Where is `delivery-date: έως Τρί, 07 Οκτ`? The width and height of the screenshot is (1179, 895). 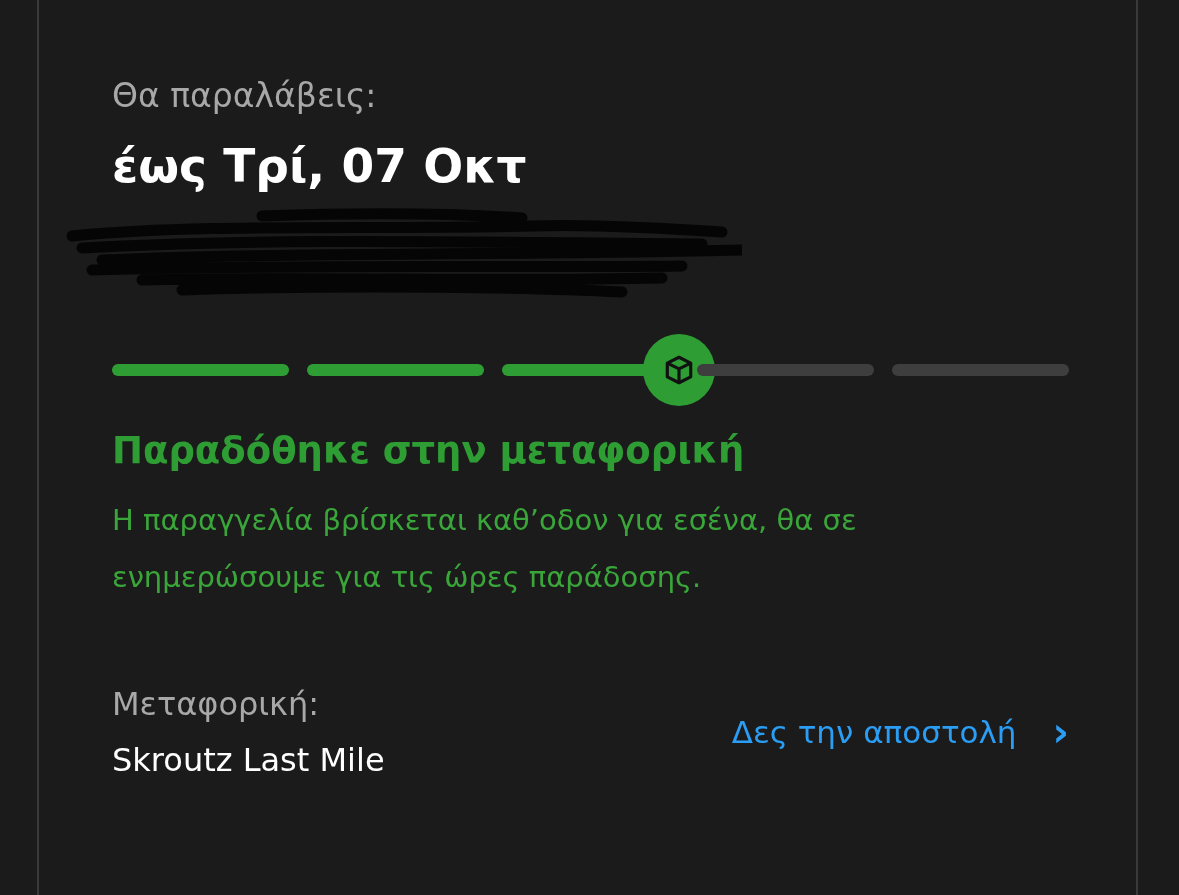 delivery-date: έως Τρί, 07 Οκτ is located at coordinates (320, 166).